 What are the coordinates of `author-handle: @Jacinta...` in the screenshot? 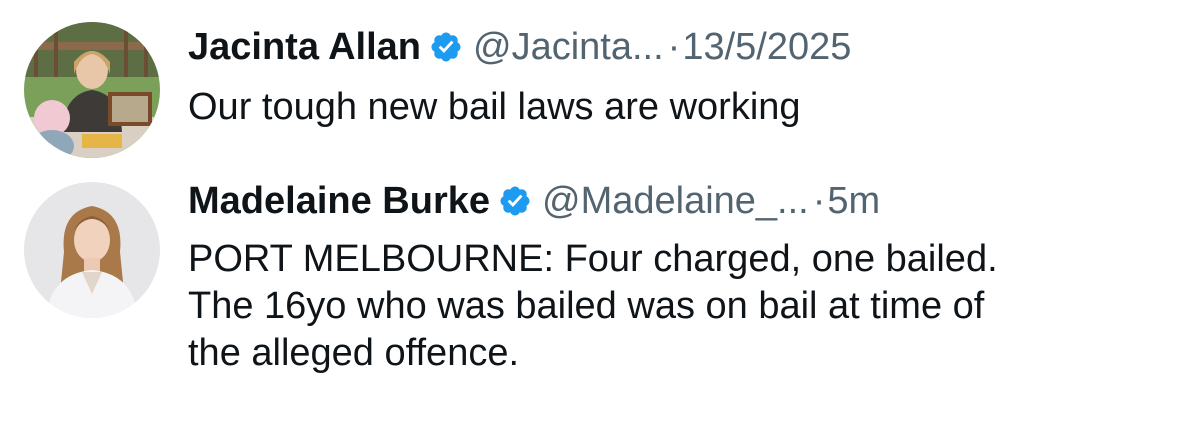 It's located at (568, 47).